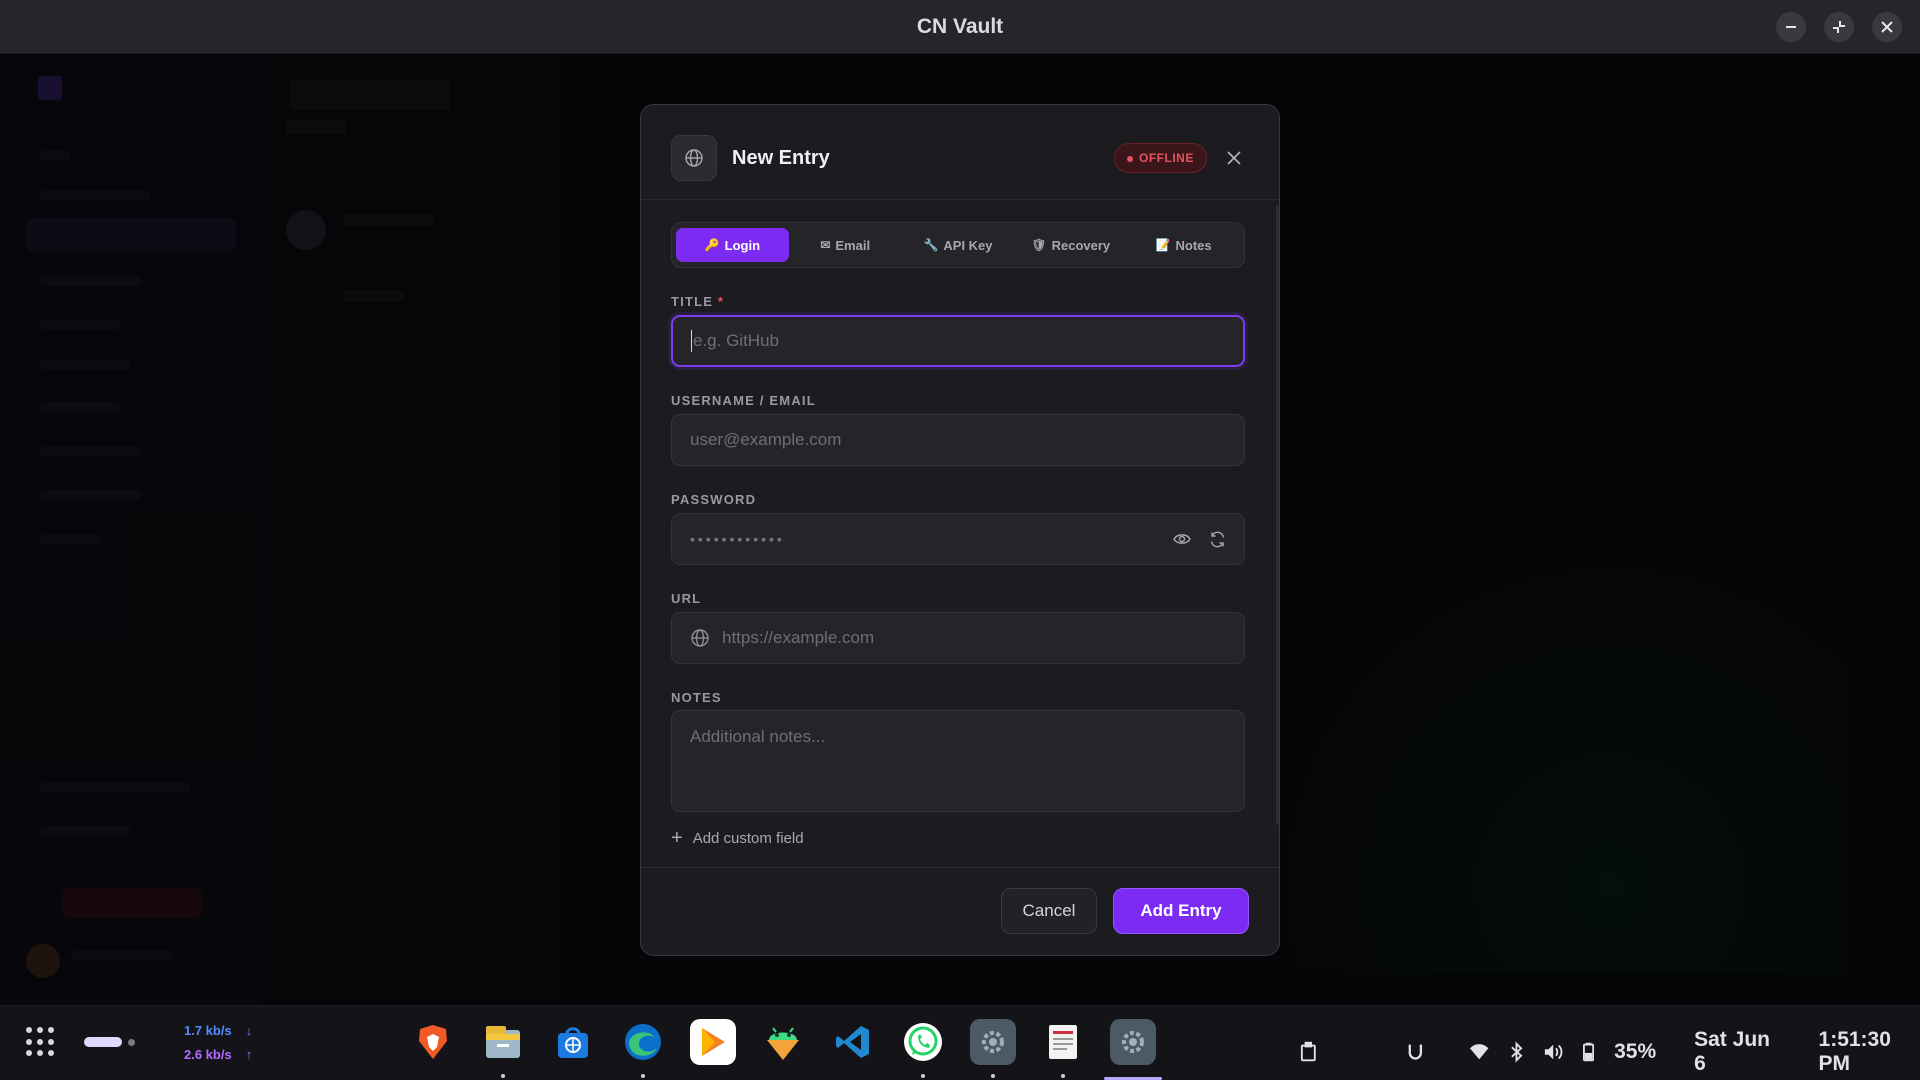  I want to click on tab-recovery: 🛡 Recovery, so click(1070, 245).